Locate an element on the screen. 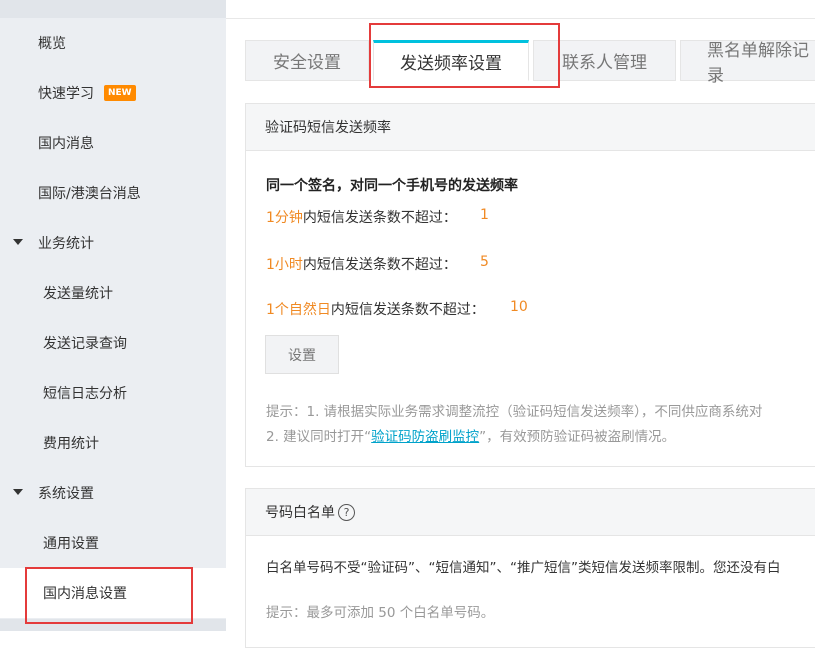  help-icon: ? is located at coordinates (346, 512).